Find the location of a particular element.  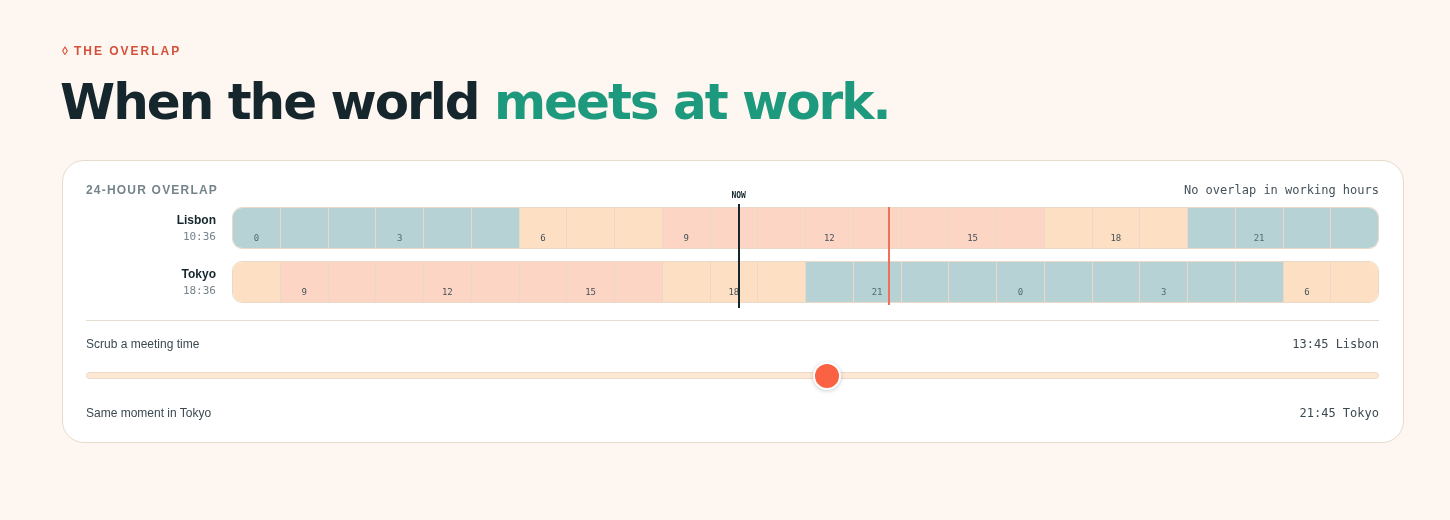

scrub-label: Scrub a meeting time is located at coordinates (143, 344).